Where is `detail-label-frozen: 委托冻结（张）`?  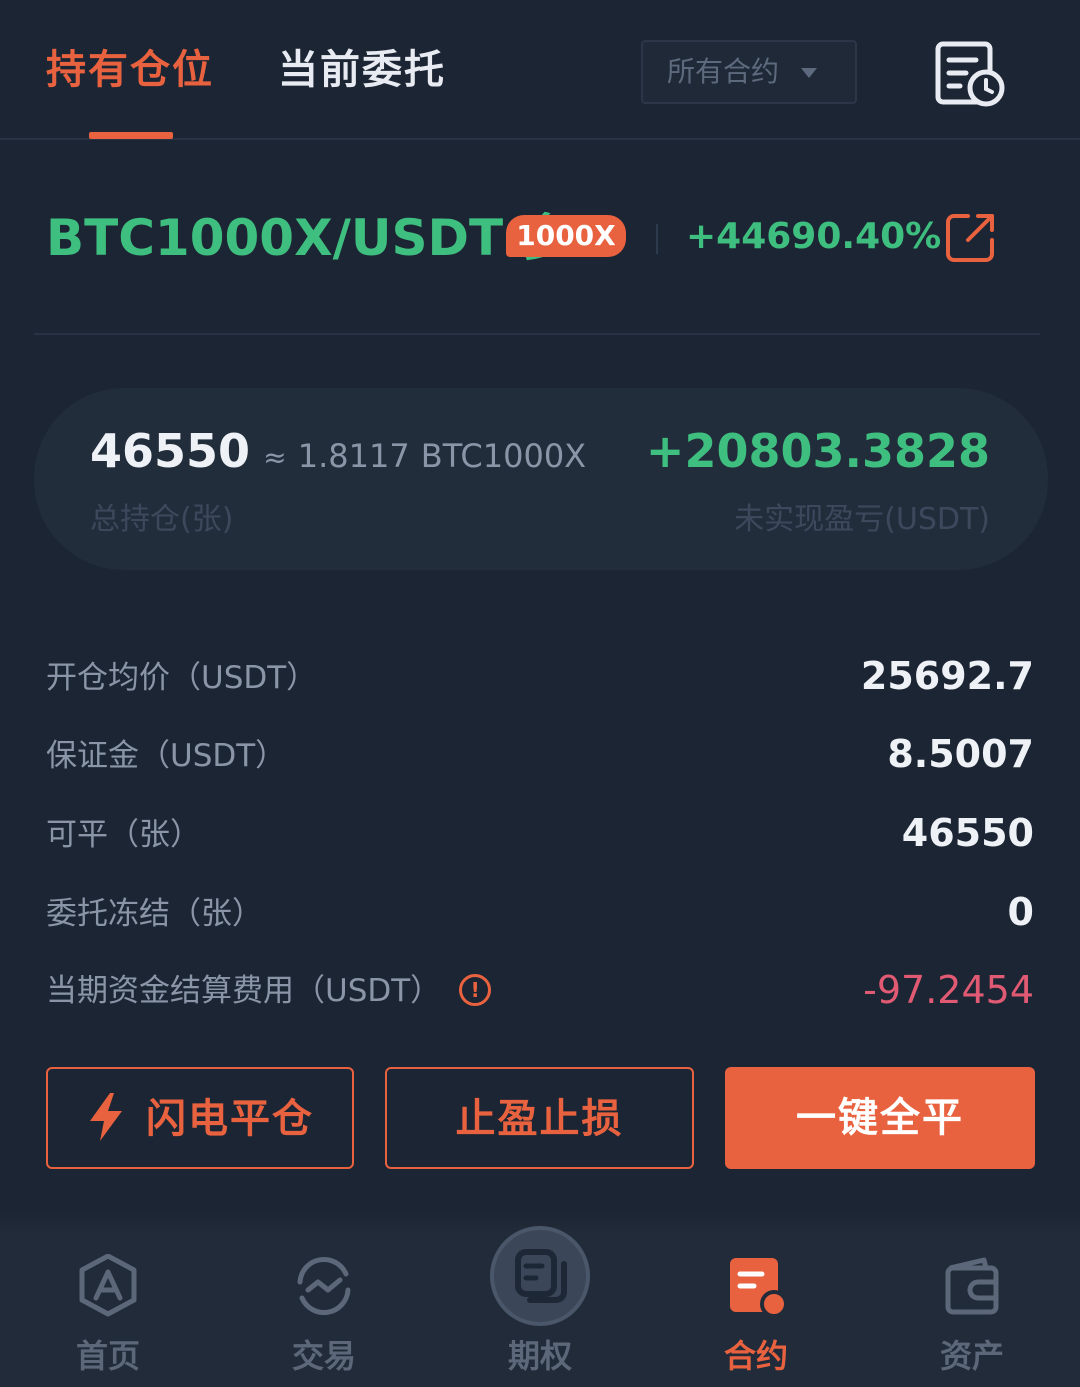 detail-label-frozen: 委托冻结（张） is located at coordinates (154, 914).